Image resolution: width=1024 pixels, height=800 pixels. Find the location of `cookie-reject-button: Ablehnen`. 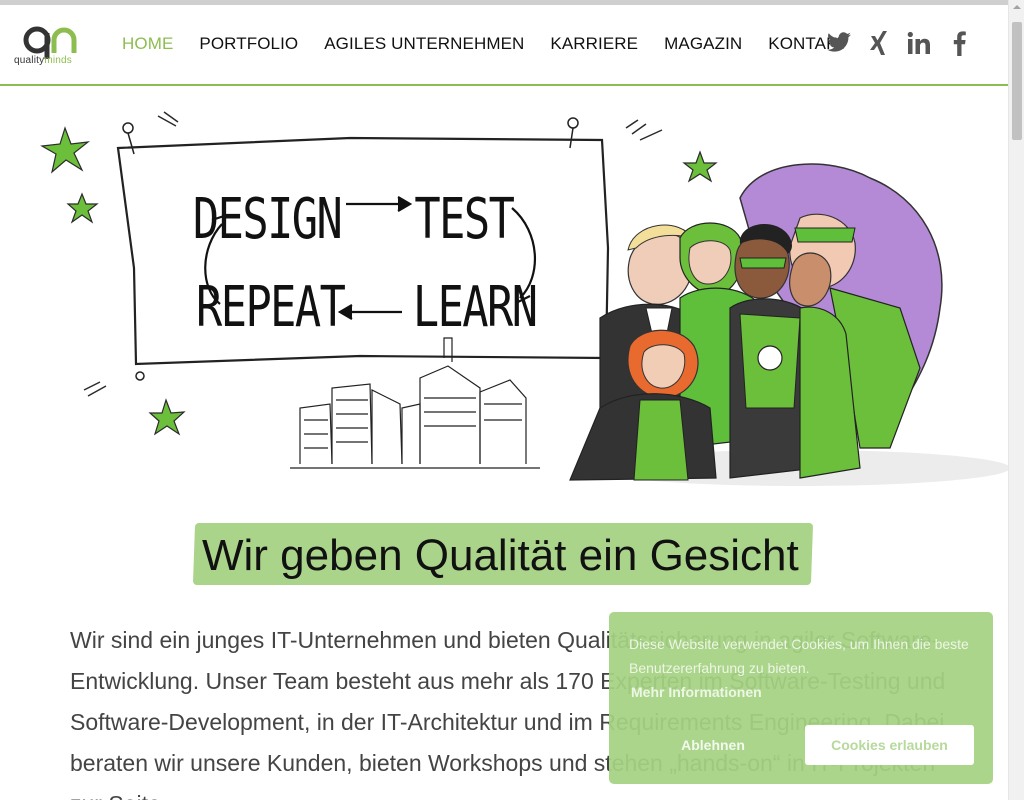

cookie-reject-button: Ablehnen is located at coordinates (713, 745).